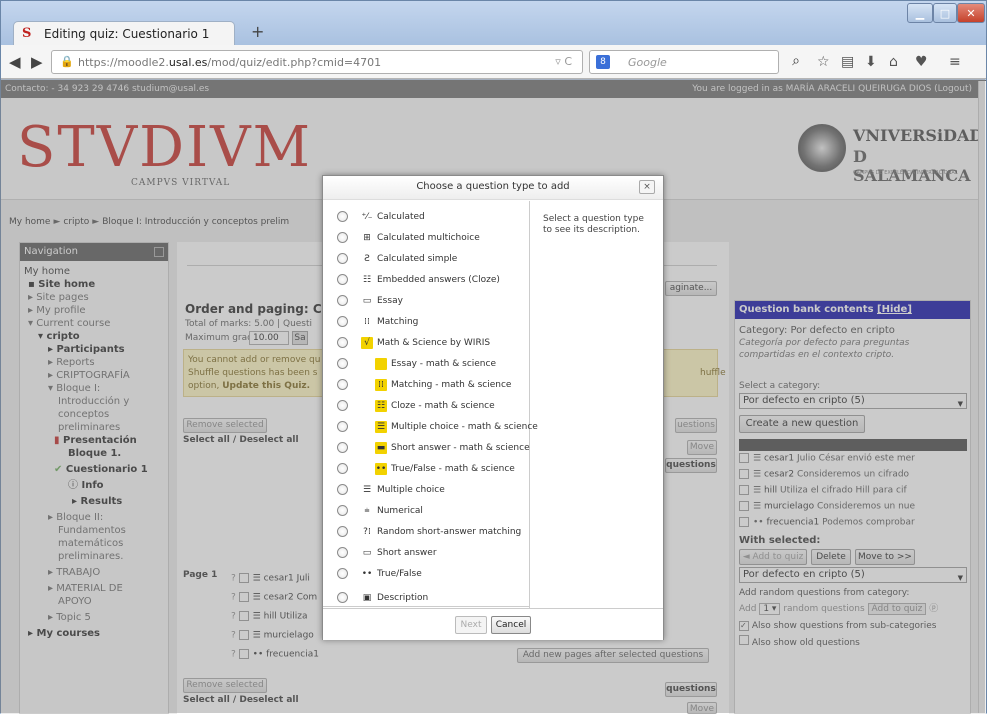 This screenshot has height=714, width=987. Describe the element at coordinates (493, 188) in the screenshot. I see `dialog-header: Choose a question type to add ×` at that location.